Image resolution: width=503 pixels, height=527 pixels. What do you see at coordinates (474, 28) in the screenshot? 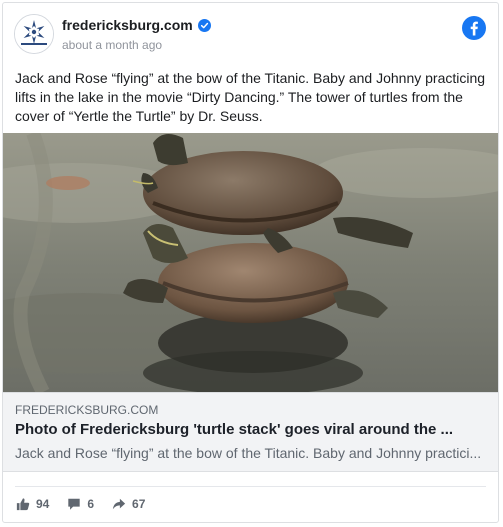
I see `facebook-logo-icon` at bounding box center [474, 28].